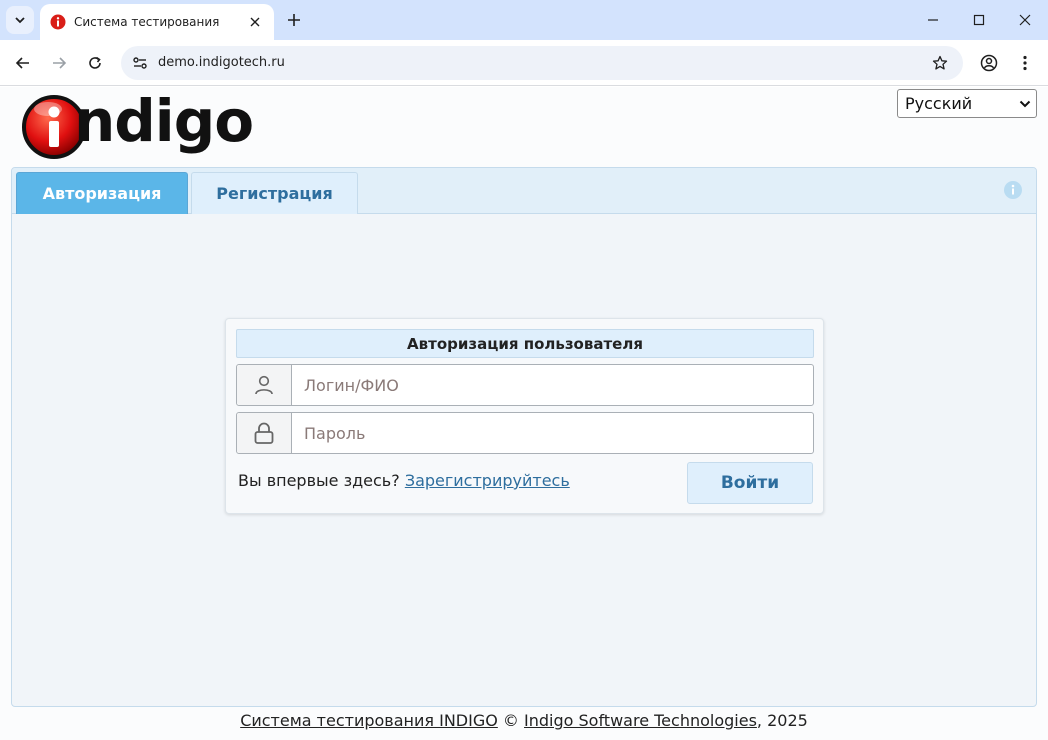 Image resolution: width=1048 pixels, height=740 pixels. I want to click on language-select: Русский, so click(967, 103).